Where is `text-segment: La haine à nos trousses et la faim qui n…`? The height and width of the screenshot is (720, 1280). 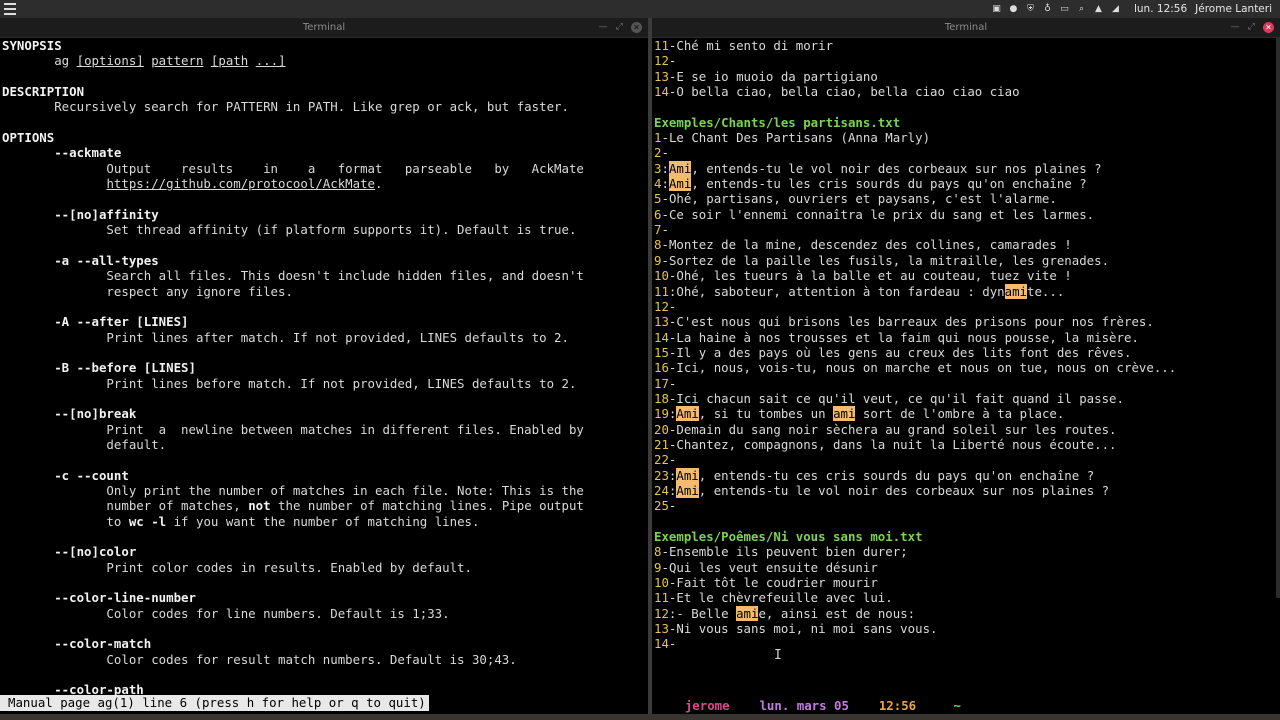
text-segment: La haine à nos trousses et la faim qui n… is located at coordinates (907, 337).